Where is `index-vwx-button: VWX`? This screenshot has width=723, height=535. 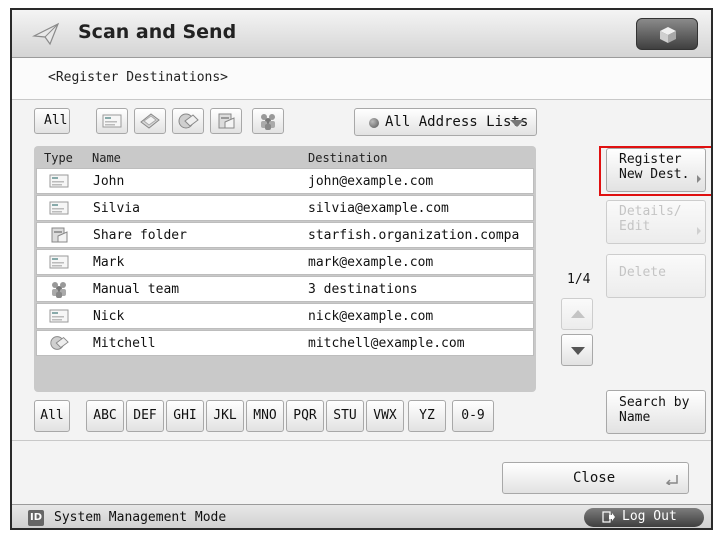
index-vwx-button: VWX is located at coordinates (385, 416).